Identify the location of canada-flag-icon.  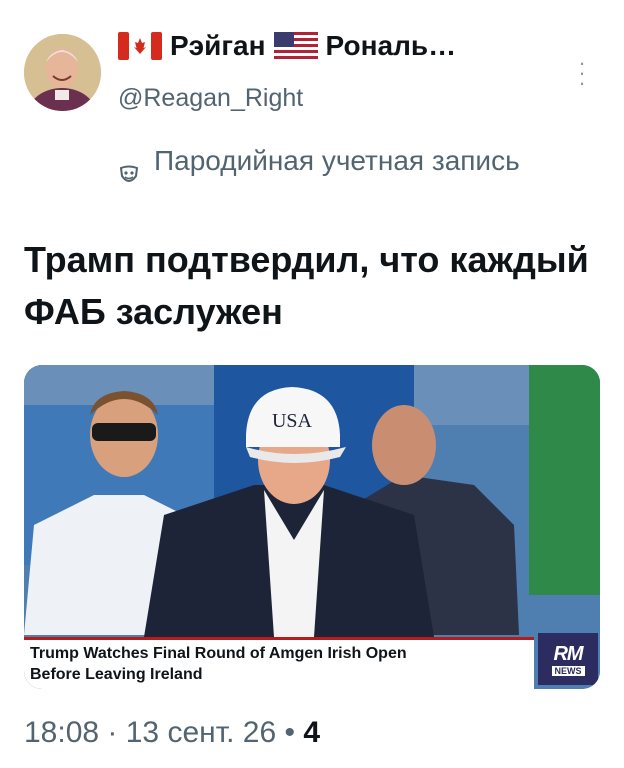
(140, 46).